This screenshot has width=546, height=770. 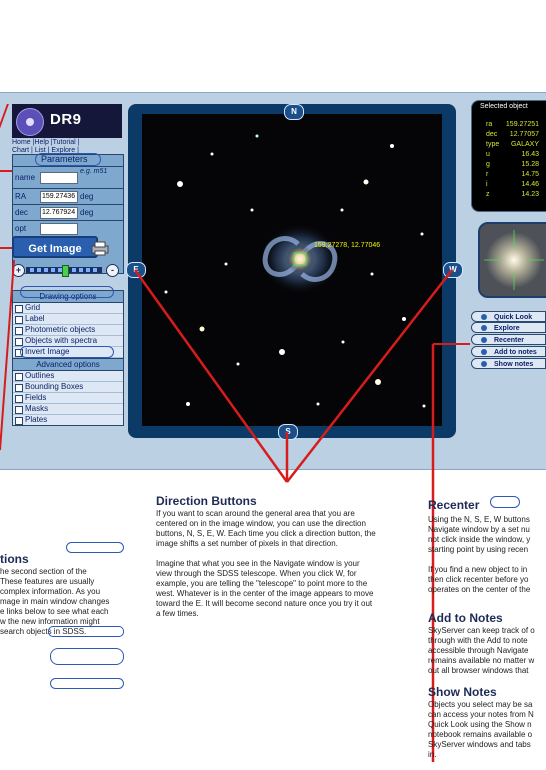 I want to click on text-line: SkyServer windows and tabs, so click(x=479, y=744).